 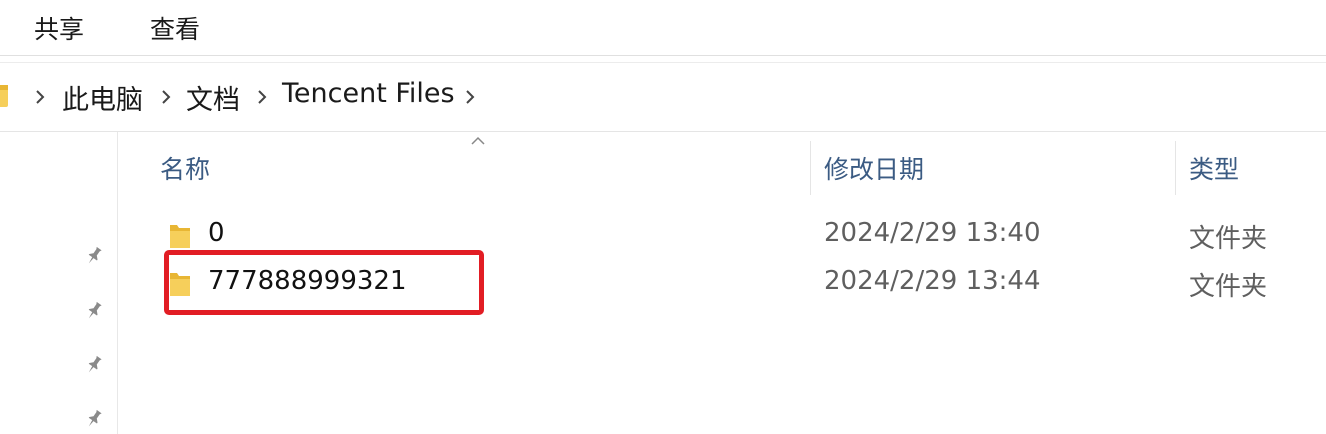 What do you see at coordinates (663, 28) in the screenshot?
I see `ribbon: 共享 查看` at bounding box center [663, 28].